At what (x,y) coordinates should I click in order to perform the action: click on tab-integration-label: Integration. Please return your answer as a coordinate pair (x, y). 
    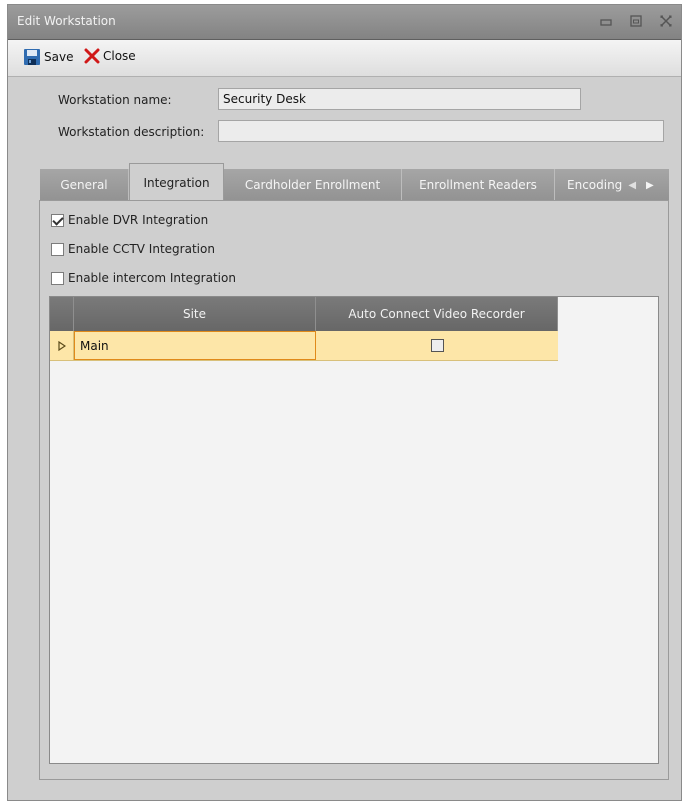
    Looking at the image, I should click on (176, 182).